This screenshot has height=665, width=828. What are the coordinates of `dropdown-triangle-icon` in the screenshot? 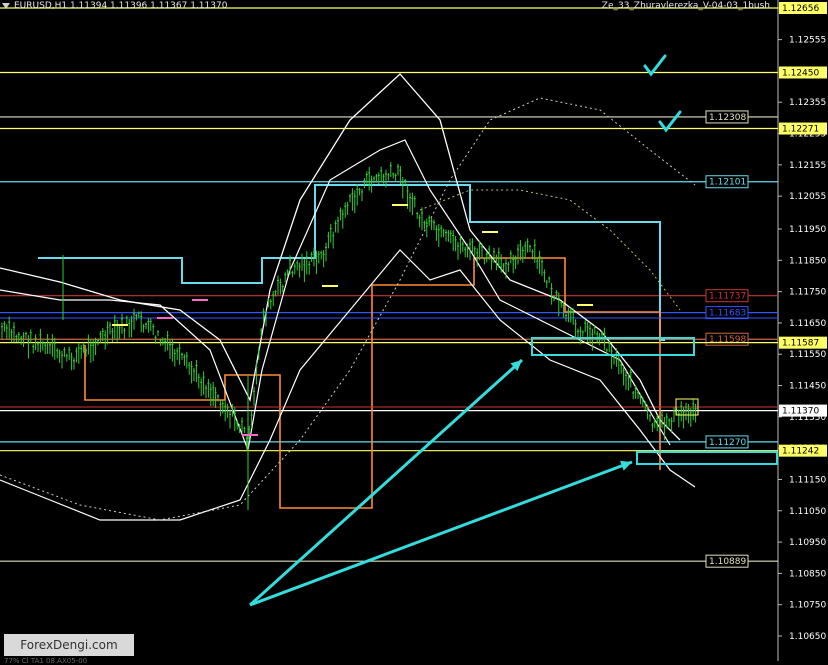 It's located at (6, 6).